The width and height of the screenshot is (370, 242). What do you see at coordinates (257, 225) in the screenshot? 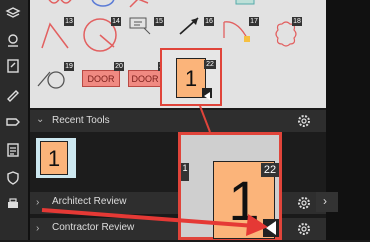
I see `pointer-arrow-head` at bounding box center [257, 225].